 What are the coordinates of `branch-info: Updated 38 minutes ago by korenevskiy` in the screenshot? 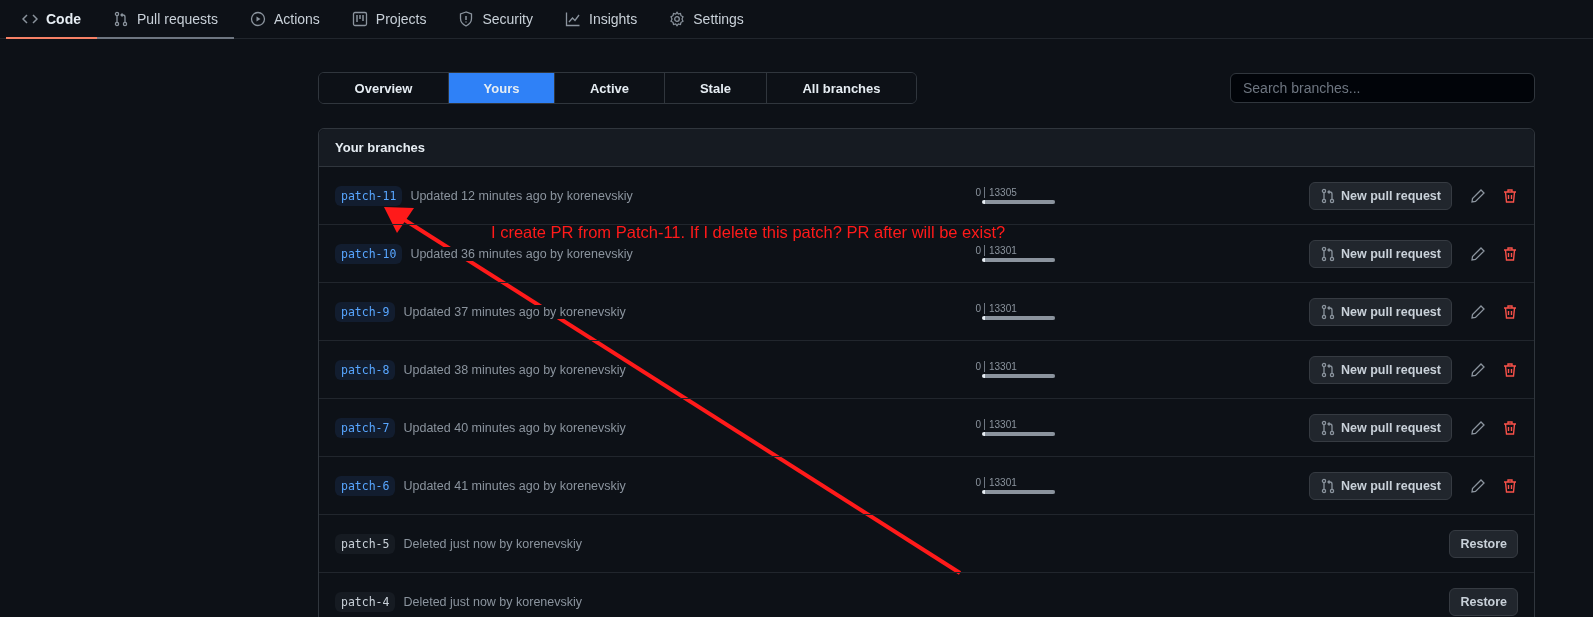 It's located at (514, 369).